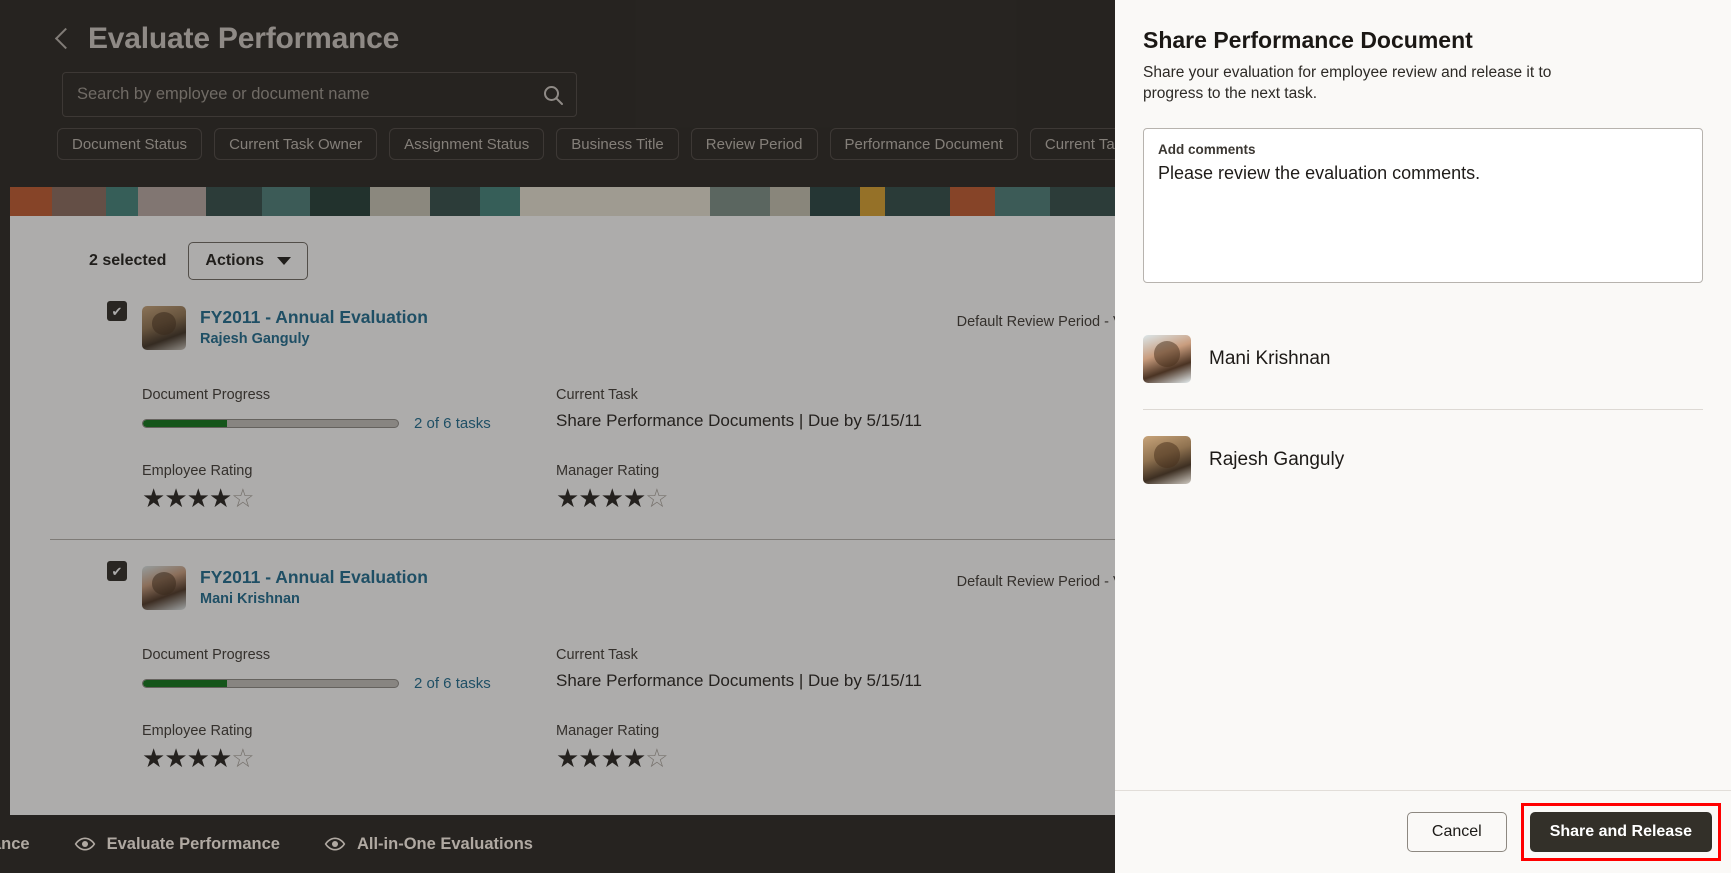 The height and width of the screenshot is (873, 1731). Describe the element at coordinates (754, 144) in the screenshot. I see `filter-chip-review-period: Review Period` at that location.